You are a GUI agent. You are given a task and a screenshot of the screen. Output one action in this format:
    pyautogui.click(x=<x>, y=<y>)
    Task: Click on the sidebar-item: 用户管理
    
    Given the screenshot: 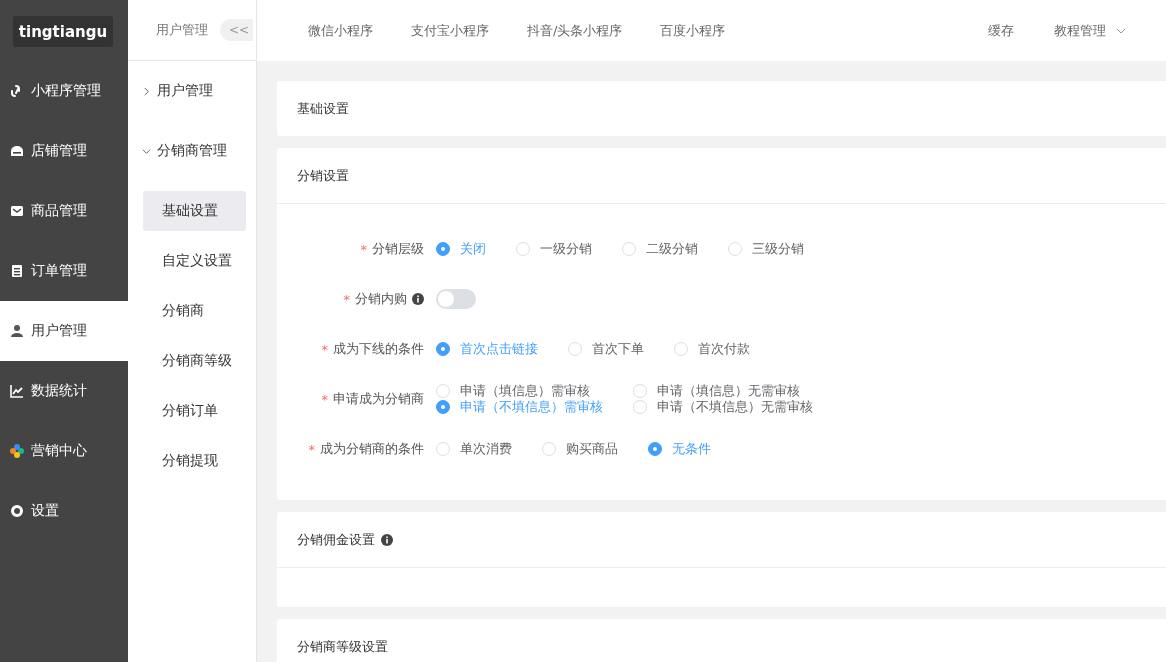 What is the action you would take?
    pyautogui.click(x=64, y=331)
    